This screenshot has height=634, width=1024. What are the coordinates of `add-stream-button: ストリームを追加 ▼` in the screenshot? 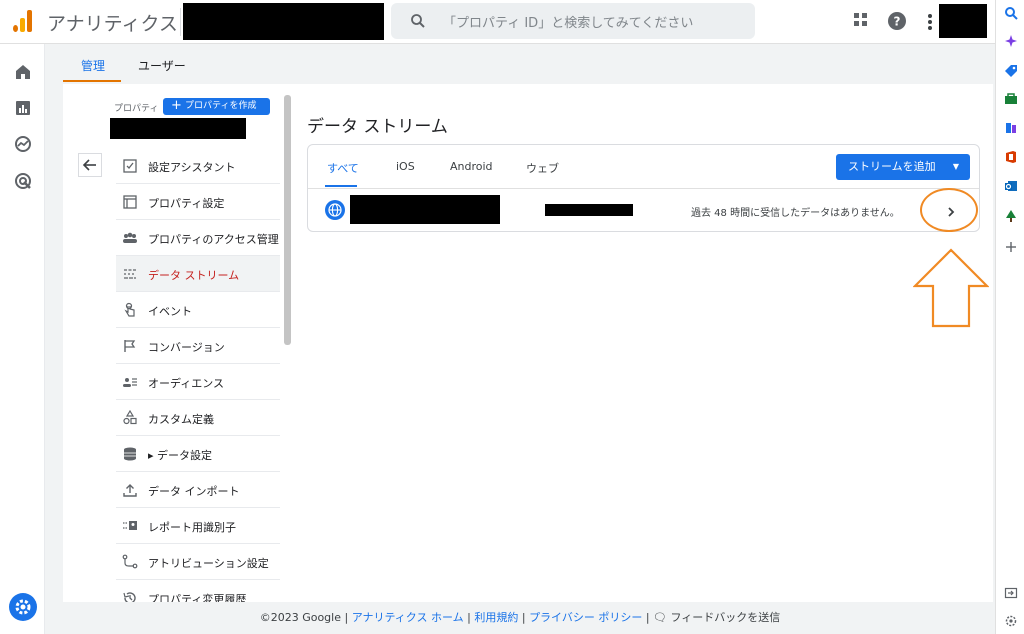 It's located at (903, 167).